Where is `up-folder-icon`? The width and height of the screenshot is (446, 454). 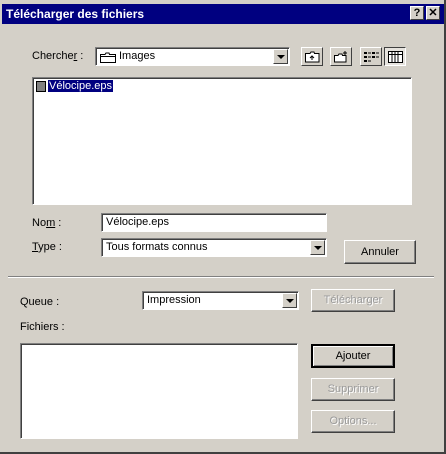
up-folder-icon is located at coordinates (312, 58).